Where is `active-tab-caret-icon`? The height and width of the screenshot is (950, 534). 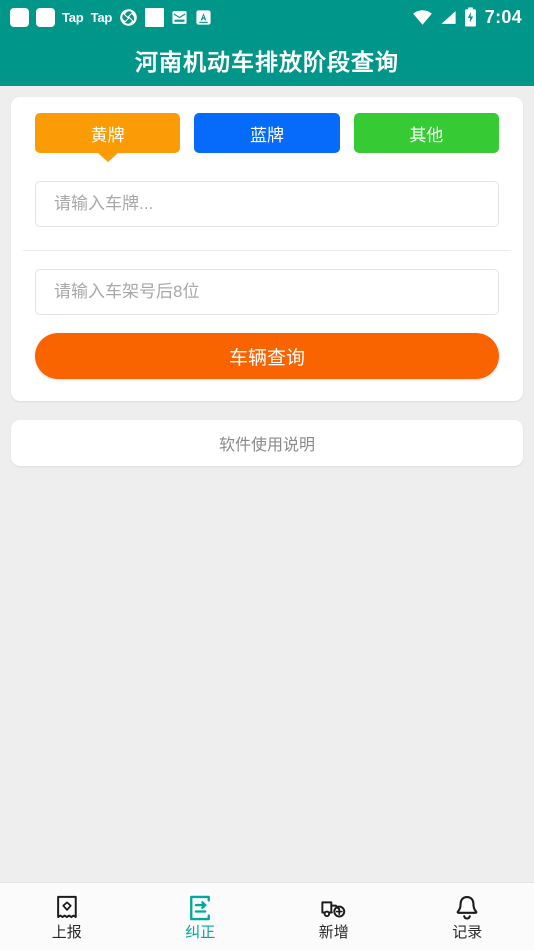 active-tab-caret-icon is located at coordinates (107, 157).